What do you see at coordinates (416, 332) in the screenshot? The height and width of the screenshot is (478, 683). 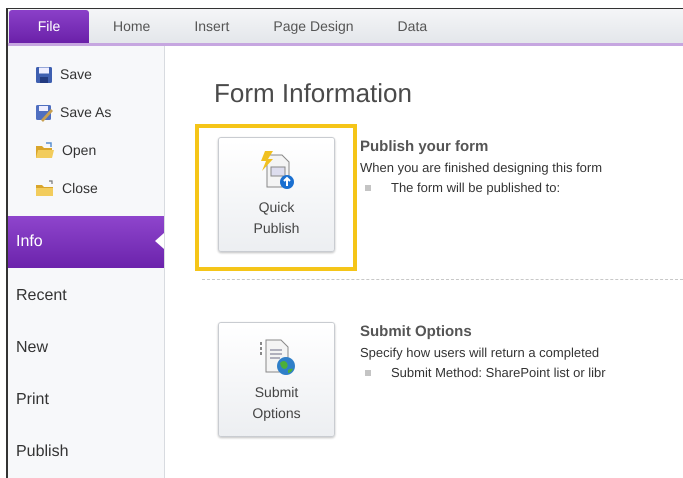 I see `section-title: Submit Options` at bounding box center [416, 332].